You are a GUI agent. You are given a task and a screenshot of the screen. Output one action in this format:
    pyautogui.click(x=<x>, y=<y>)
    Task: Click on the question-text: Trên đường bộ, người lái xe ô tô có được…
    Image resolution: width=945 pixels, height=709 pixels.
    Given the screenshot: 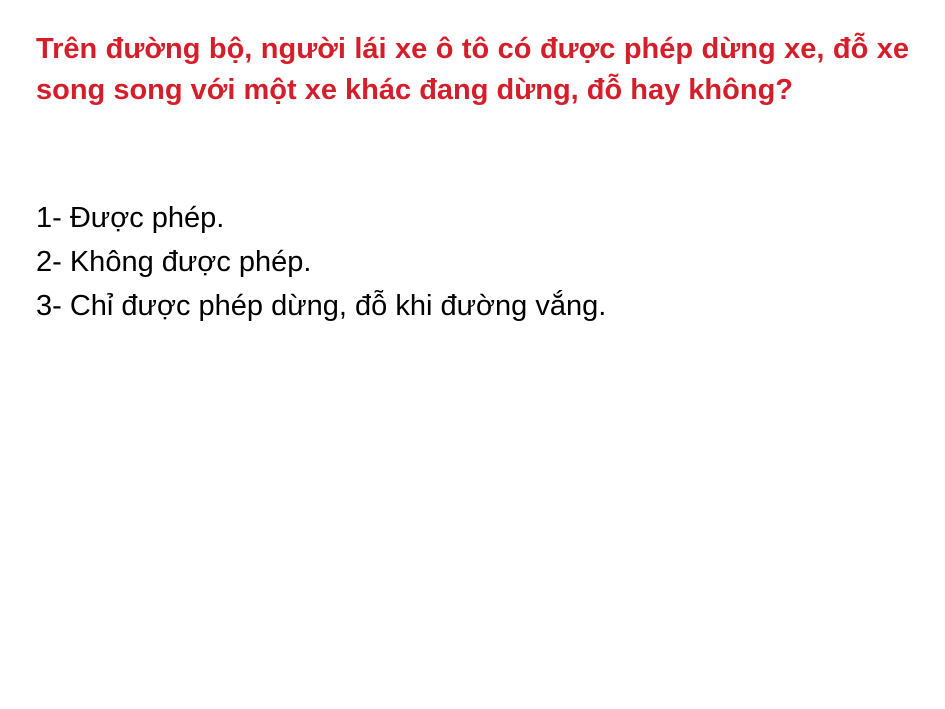 What is the action you would take?
    pyautogui.click(x=472, y=69)
    